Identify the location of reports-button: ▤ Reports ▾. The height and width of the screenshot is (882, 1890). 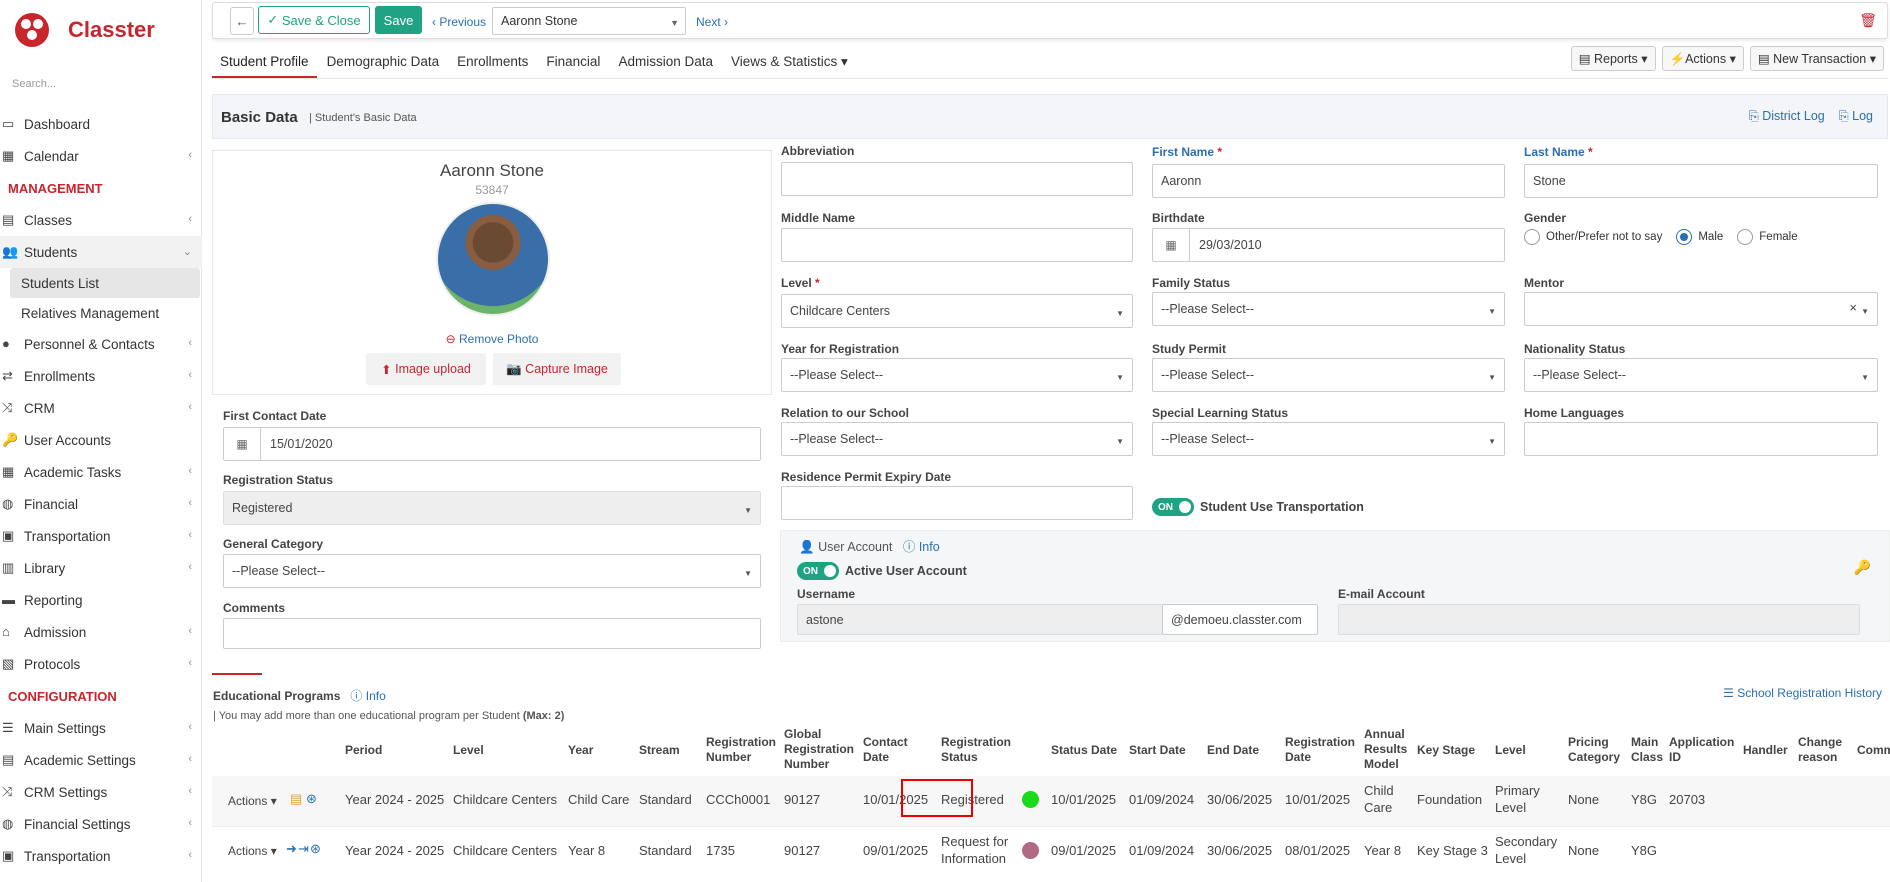
(1613, 58).